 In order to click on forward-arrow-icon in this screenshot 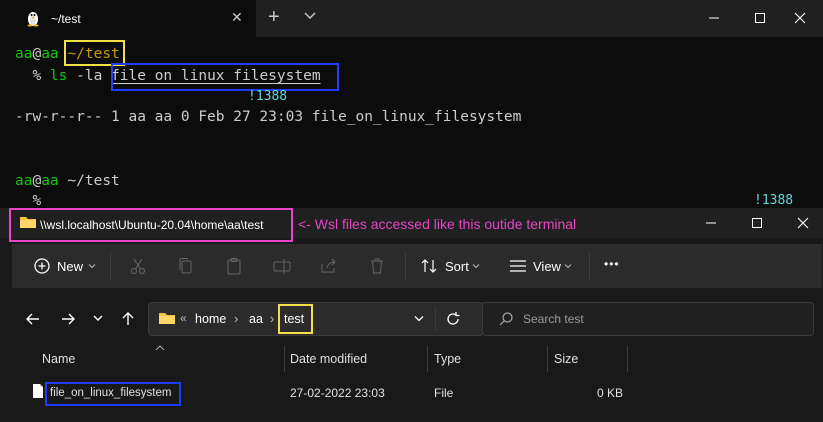, I will do `click(68, 319)`.